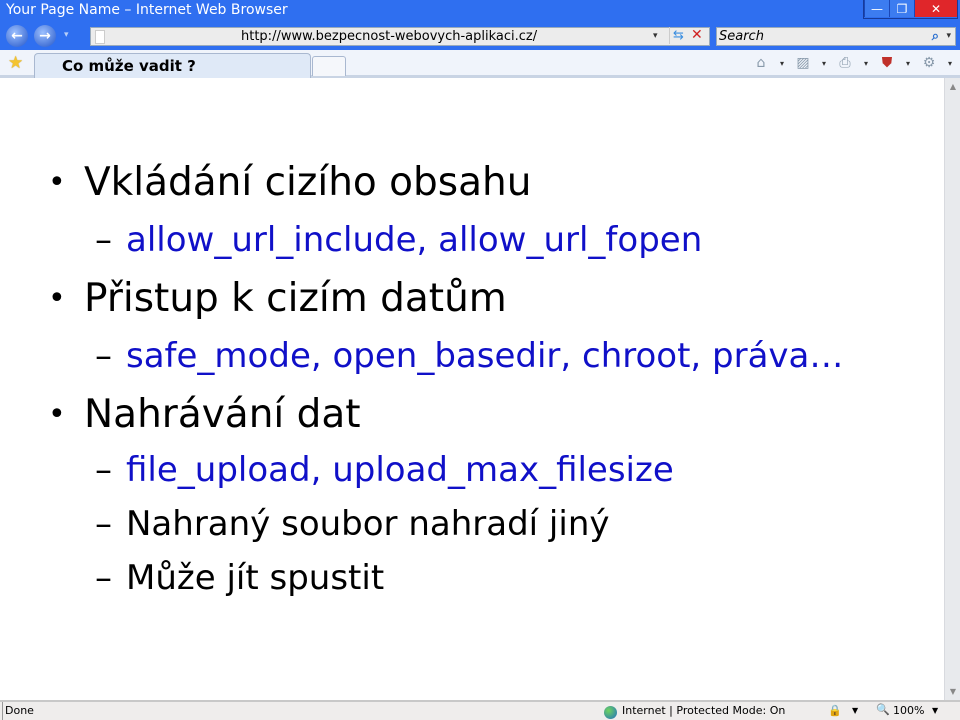  I want to click on lock-icon: 🔒, so click(835, 711).